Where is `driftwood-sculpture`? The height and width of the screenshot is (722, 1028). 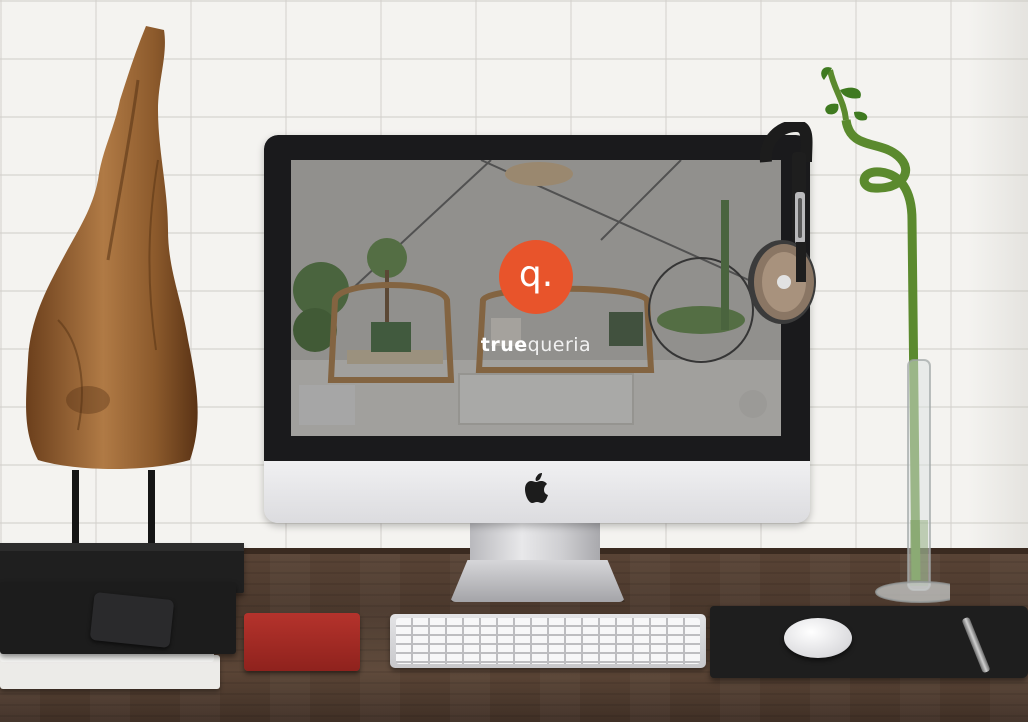 driftwood-sculpture is located at coordinates (112, 247).